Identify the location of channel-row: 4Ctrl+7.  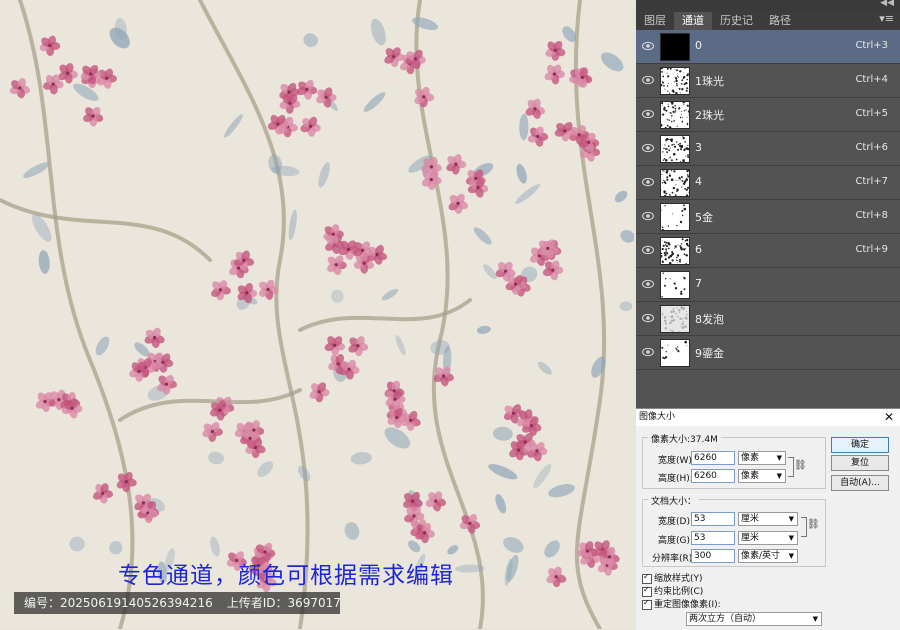
(768, 183).